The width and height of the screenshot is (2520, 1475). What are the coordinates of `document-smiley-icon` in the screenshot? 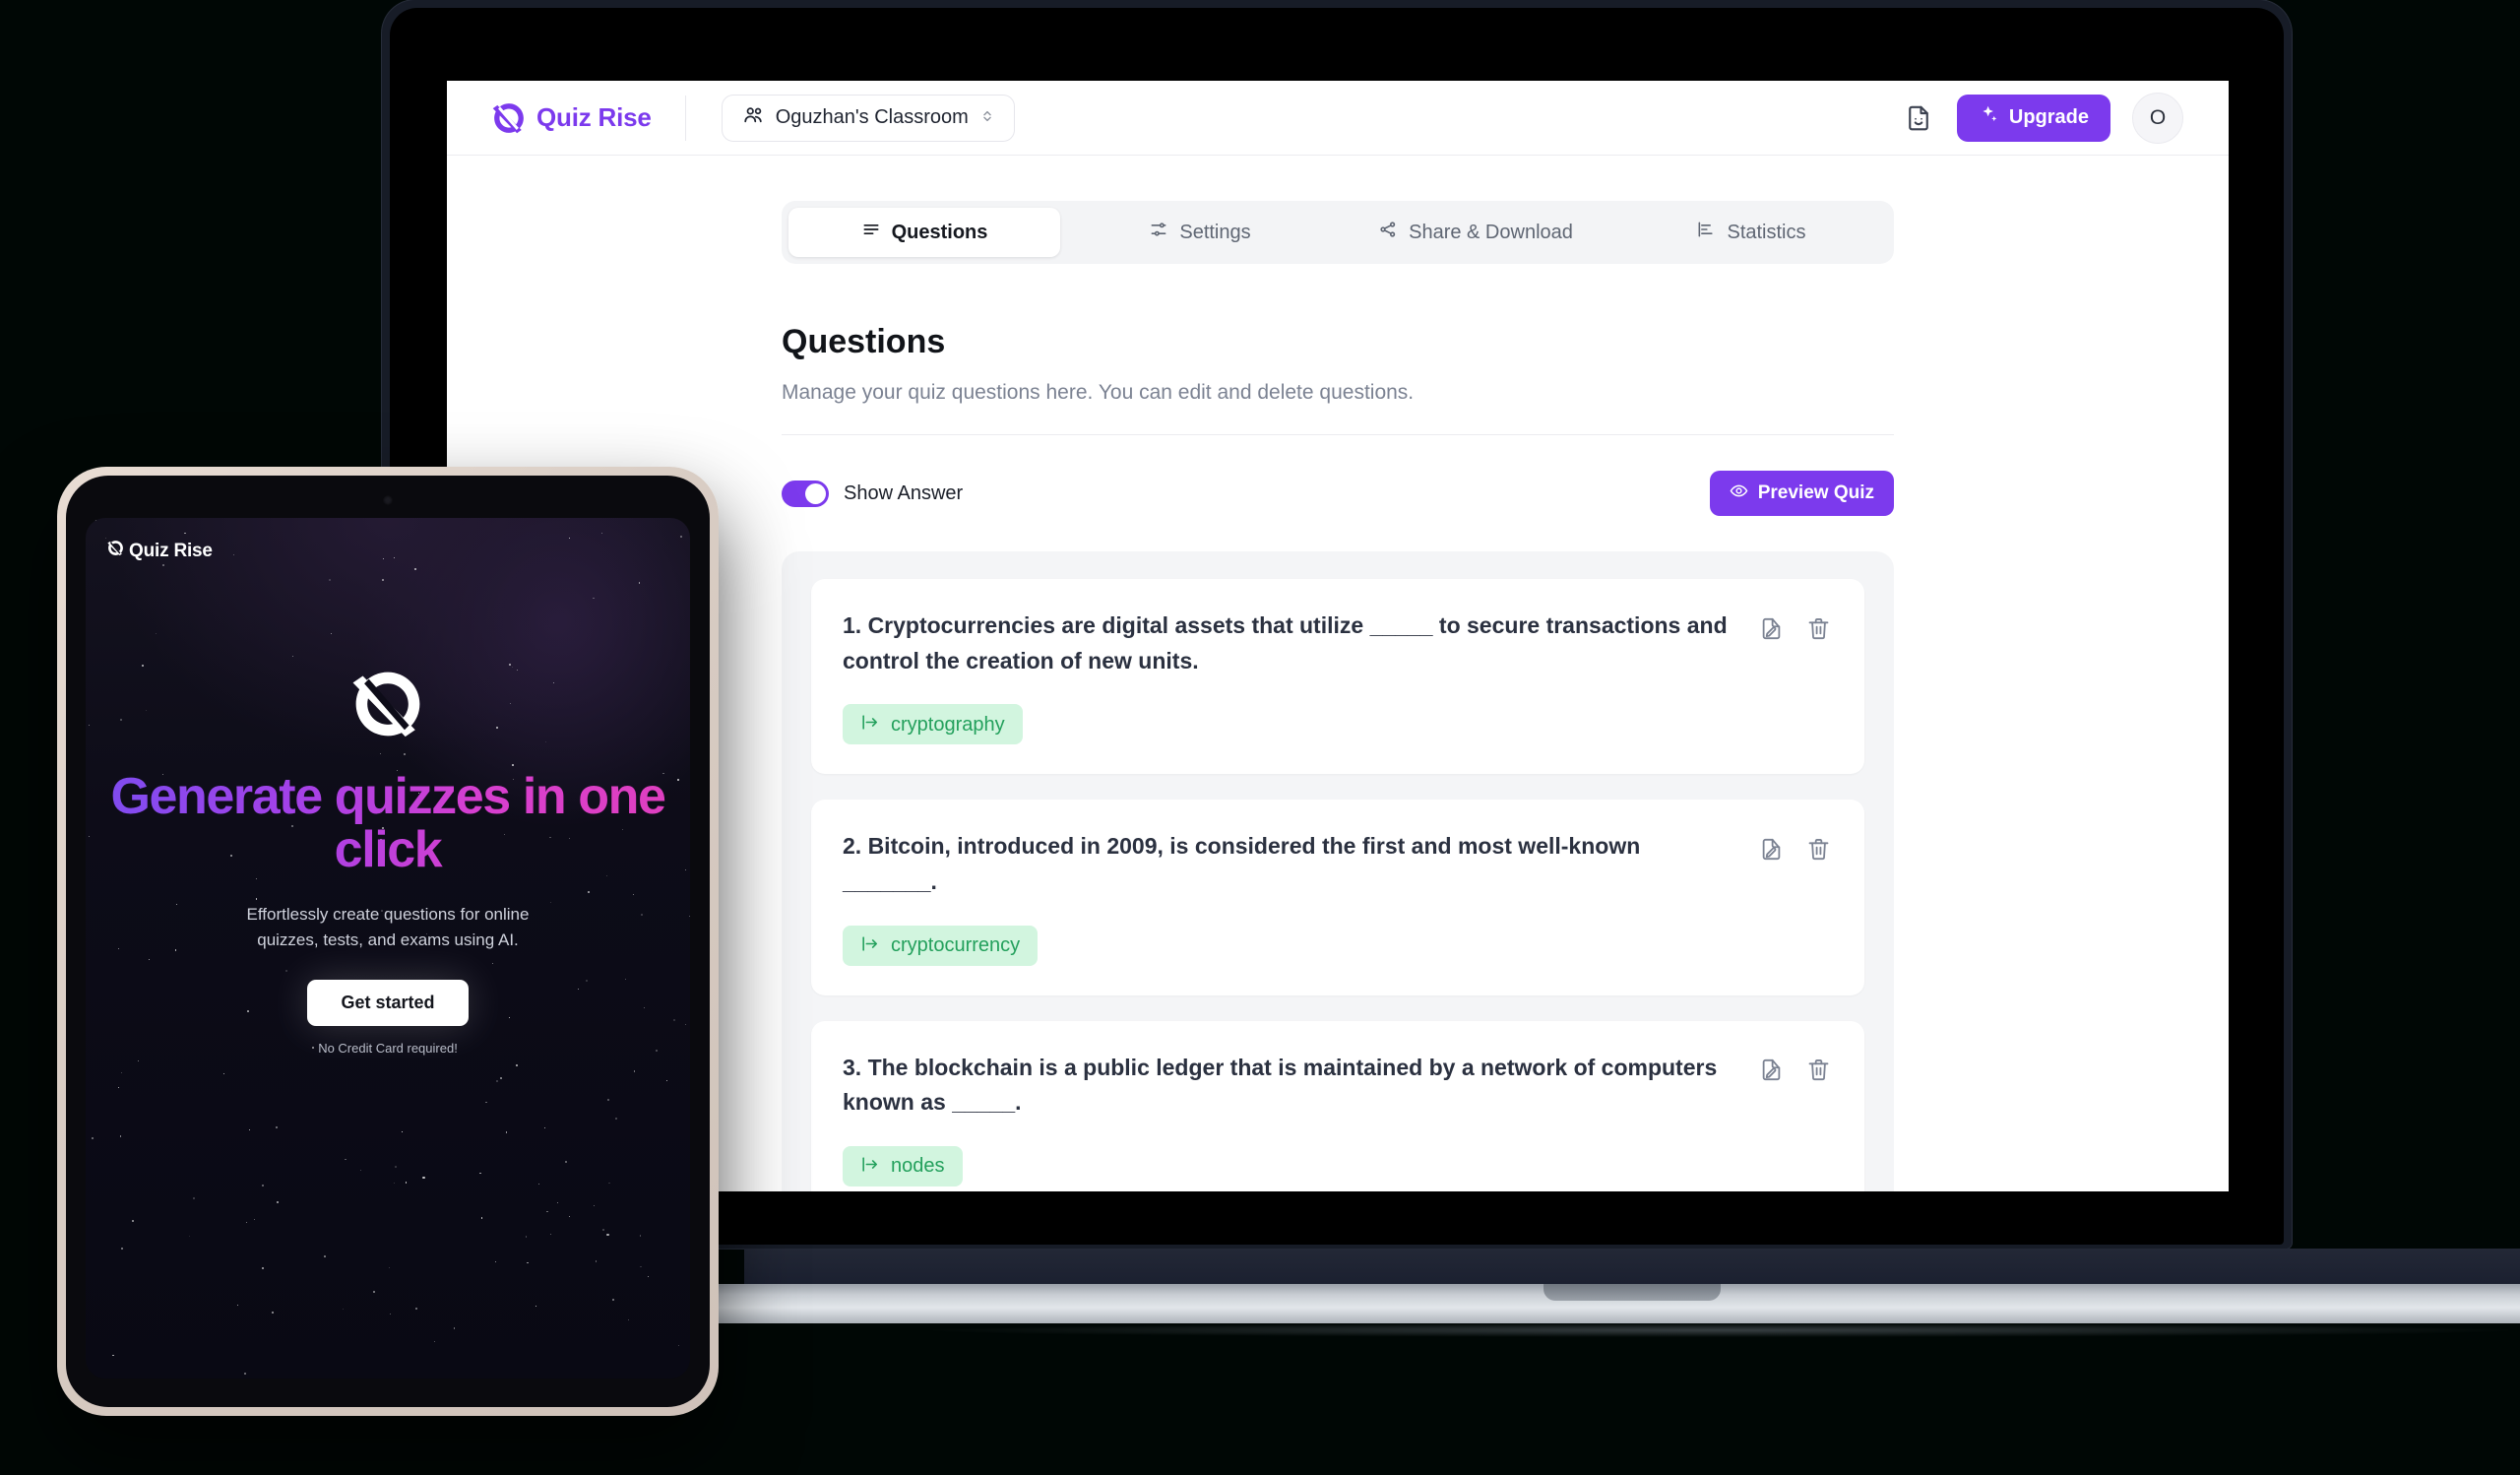 It's located at (1918, 118).